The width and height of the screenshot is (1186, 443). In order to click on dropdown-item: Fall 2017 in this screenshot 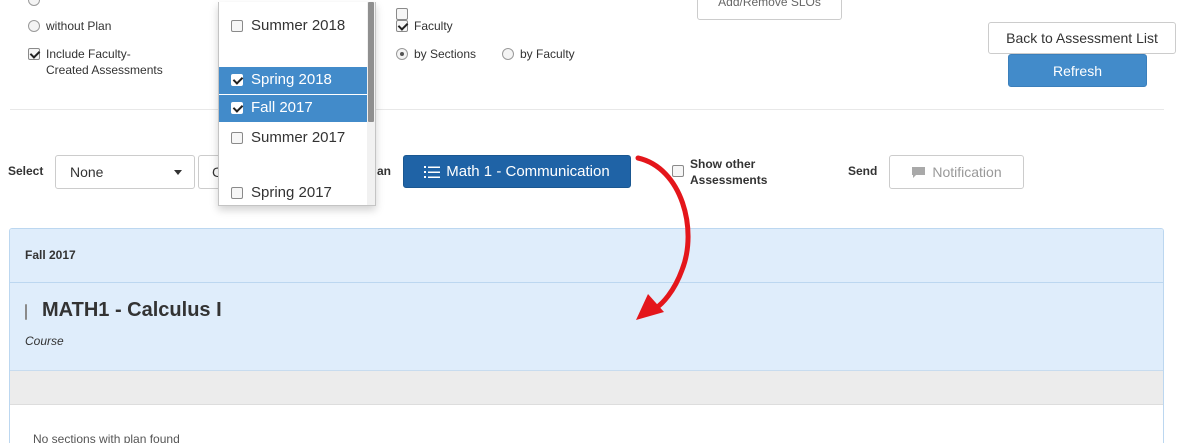, I will do `click(294, 108)`.